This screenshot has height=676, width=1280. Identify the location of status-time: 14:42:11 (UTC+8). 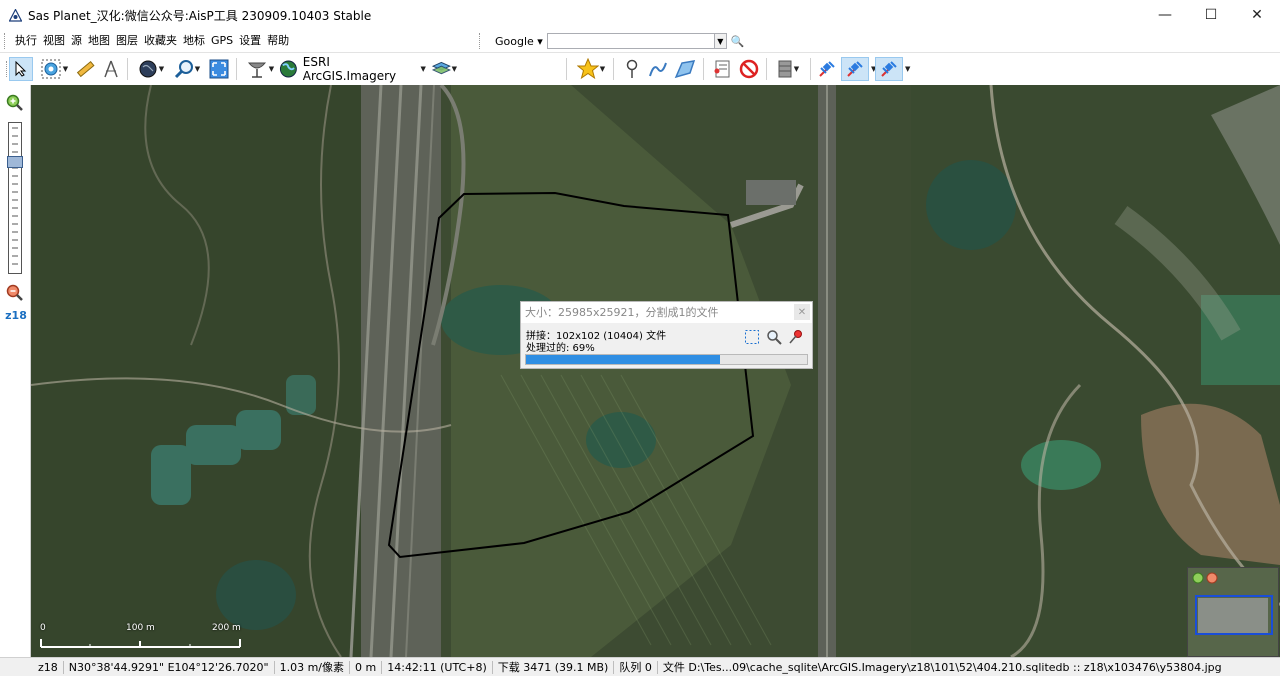
(437, 667).